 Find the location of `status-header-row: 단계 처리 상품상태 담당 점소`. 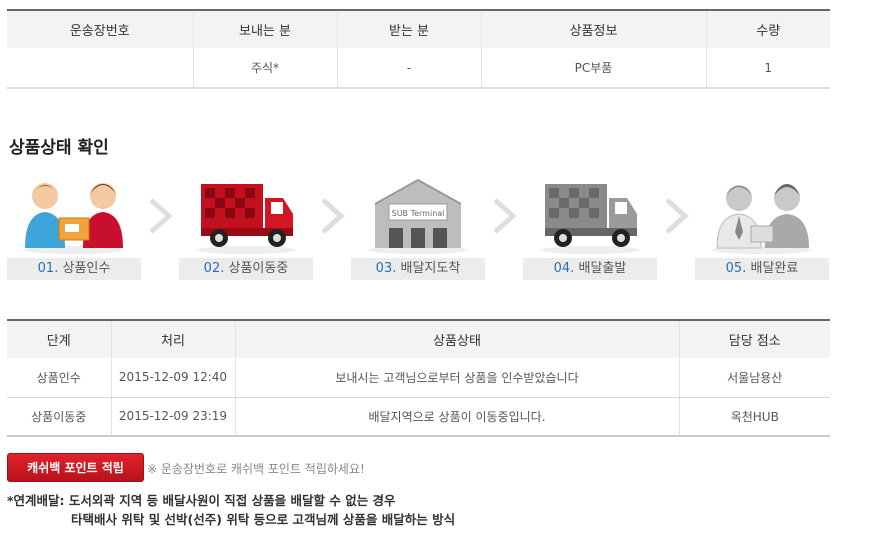

status-header-row: 단계 처리 상품상태 담당 점소 is located at coordinates (418, 339).